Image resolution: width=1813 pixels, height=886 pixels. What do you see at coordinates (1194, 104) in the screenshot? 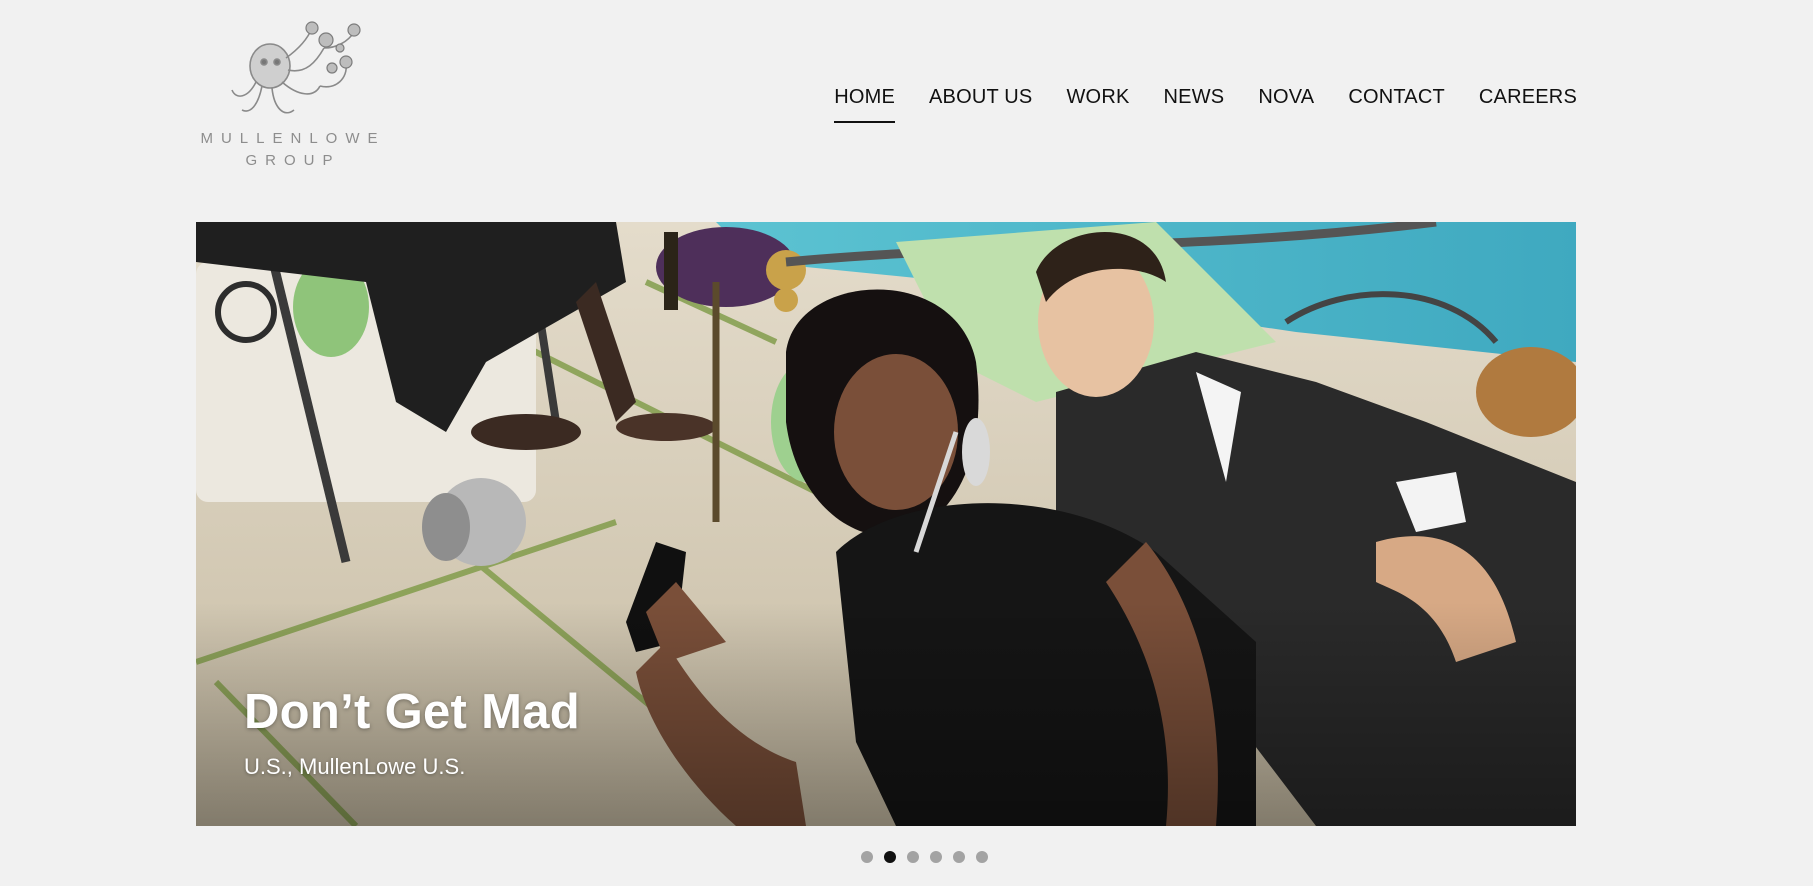
I see `nav-item-news: NEWS` at bounding box center [1194, 104].